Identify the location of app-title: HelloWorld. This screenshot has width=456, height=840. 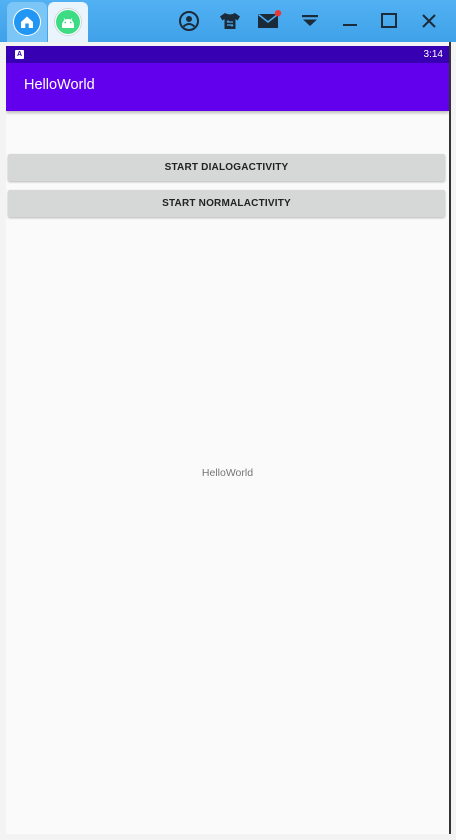
(59, 85).